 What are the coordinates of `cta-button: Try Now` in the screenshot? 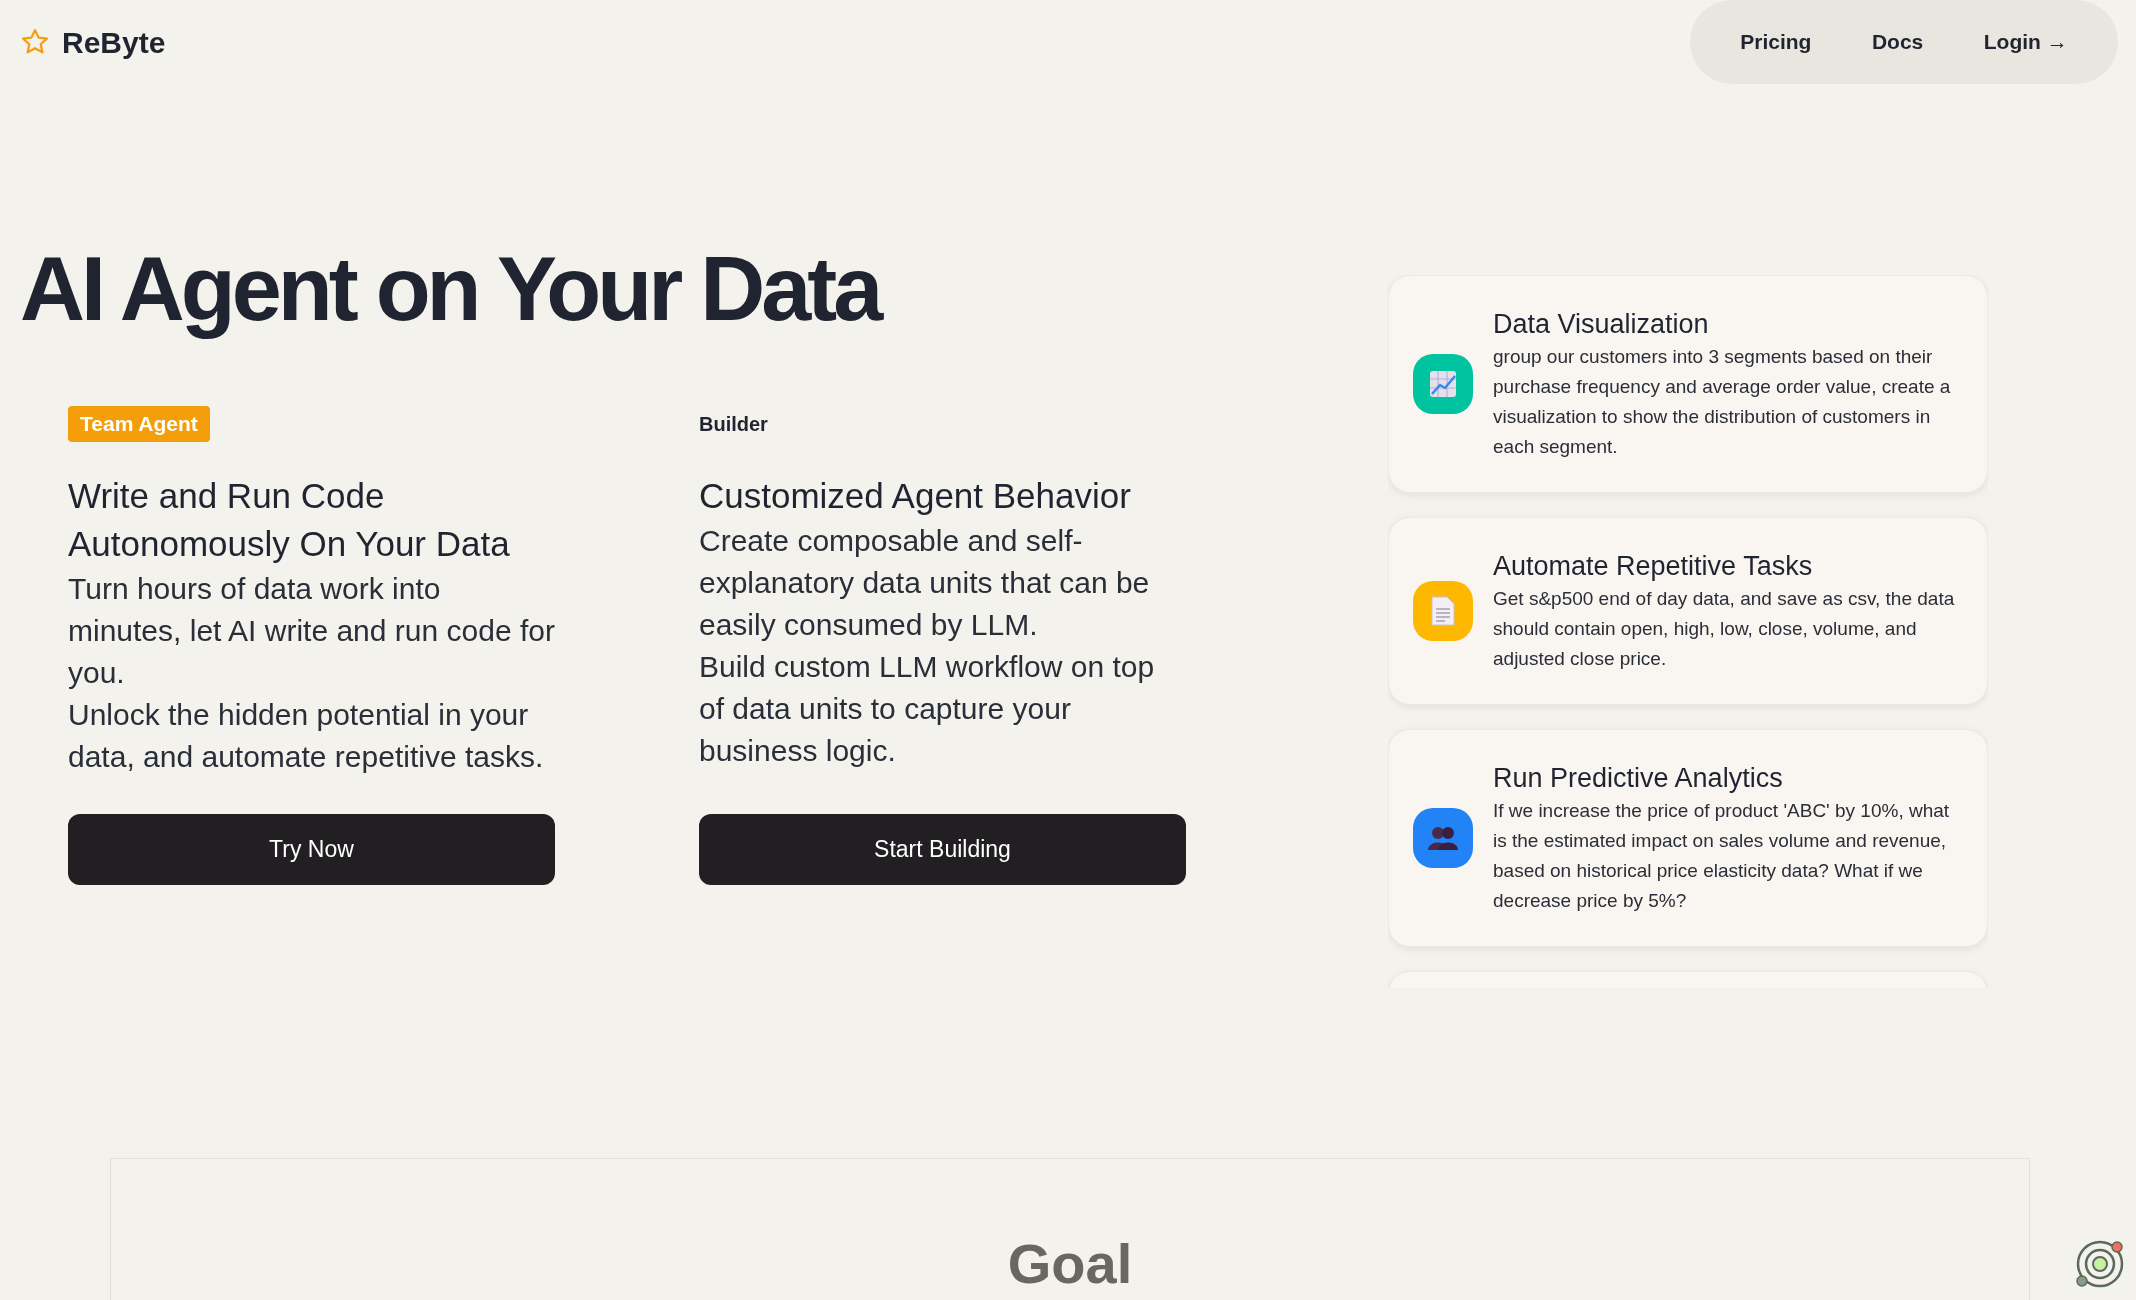 It's located at (311, 849).